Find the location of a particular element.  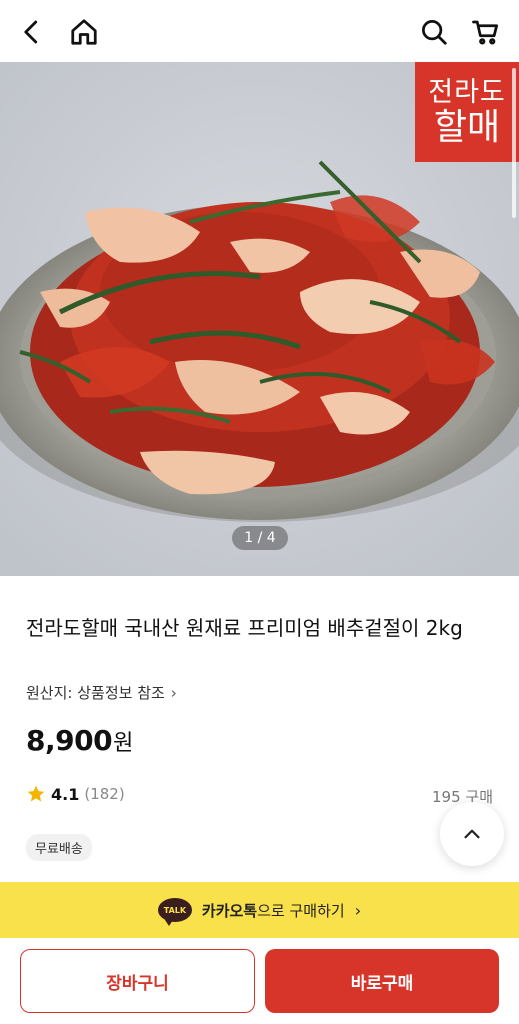

search-icon is located at coordinates (434, 32).